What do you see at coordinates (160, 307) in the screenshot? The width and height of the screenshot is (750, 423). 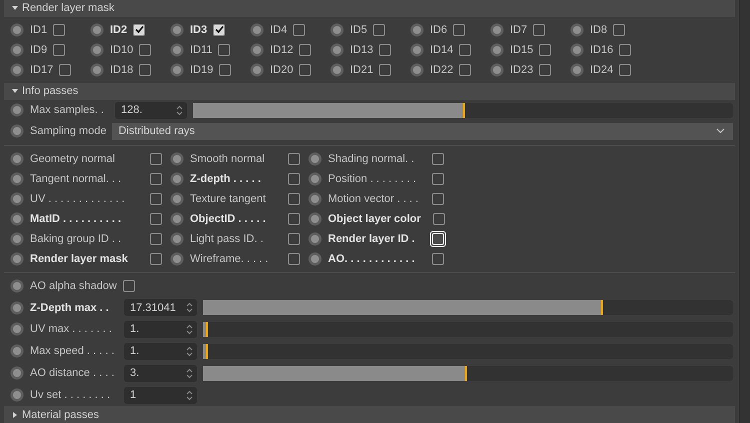 I see `number-field: 17.31041` at bounding box center [160, 307].